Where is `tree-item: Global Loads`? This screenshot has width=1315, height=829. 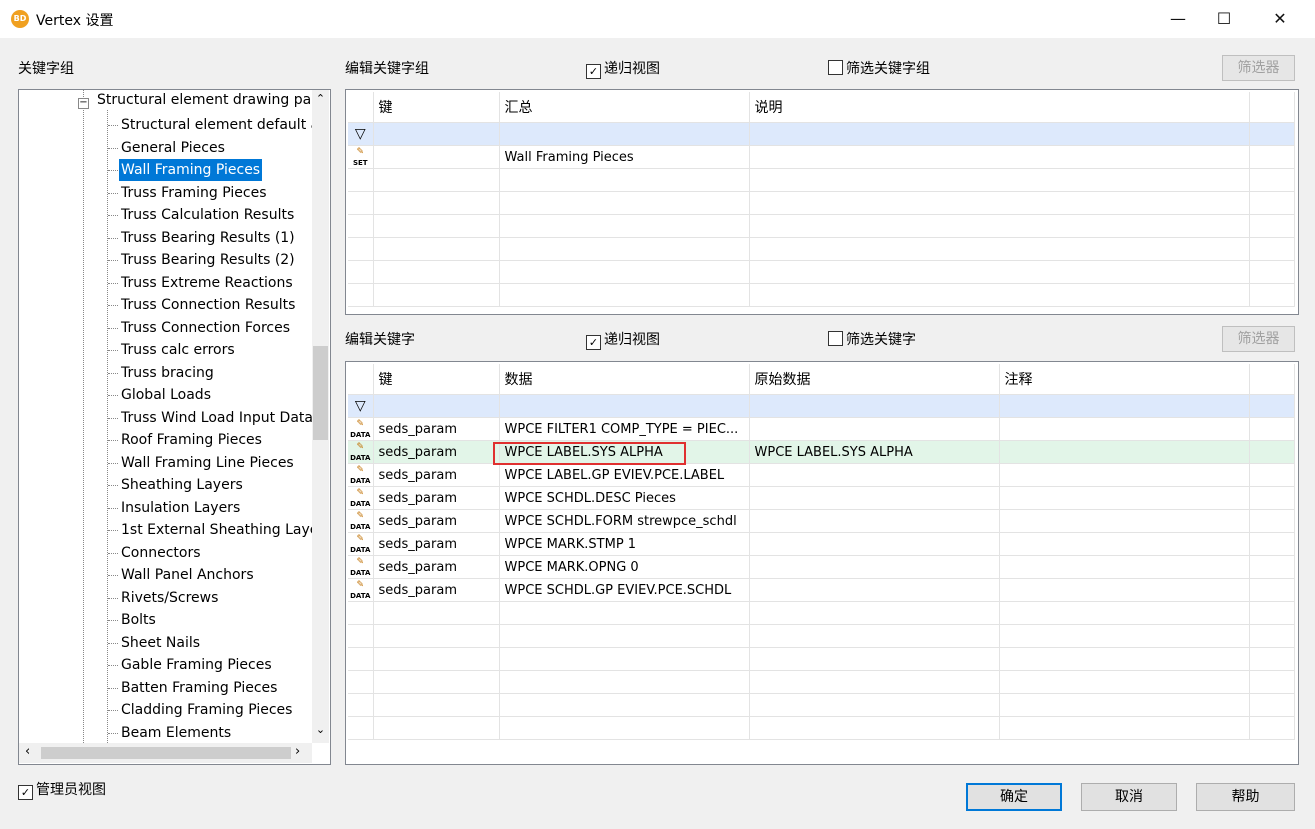 tree-item: Global Loads is located at coordinates (166, 395).